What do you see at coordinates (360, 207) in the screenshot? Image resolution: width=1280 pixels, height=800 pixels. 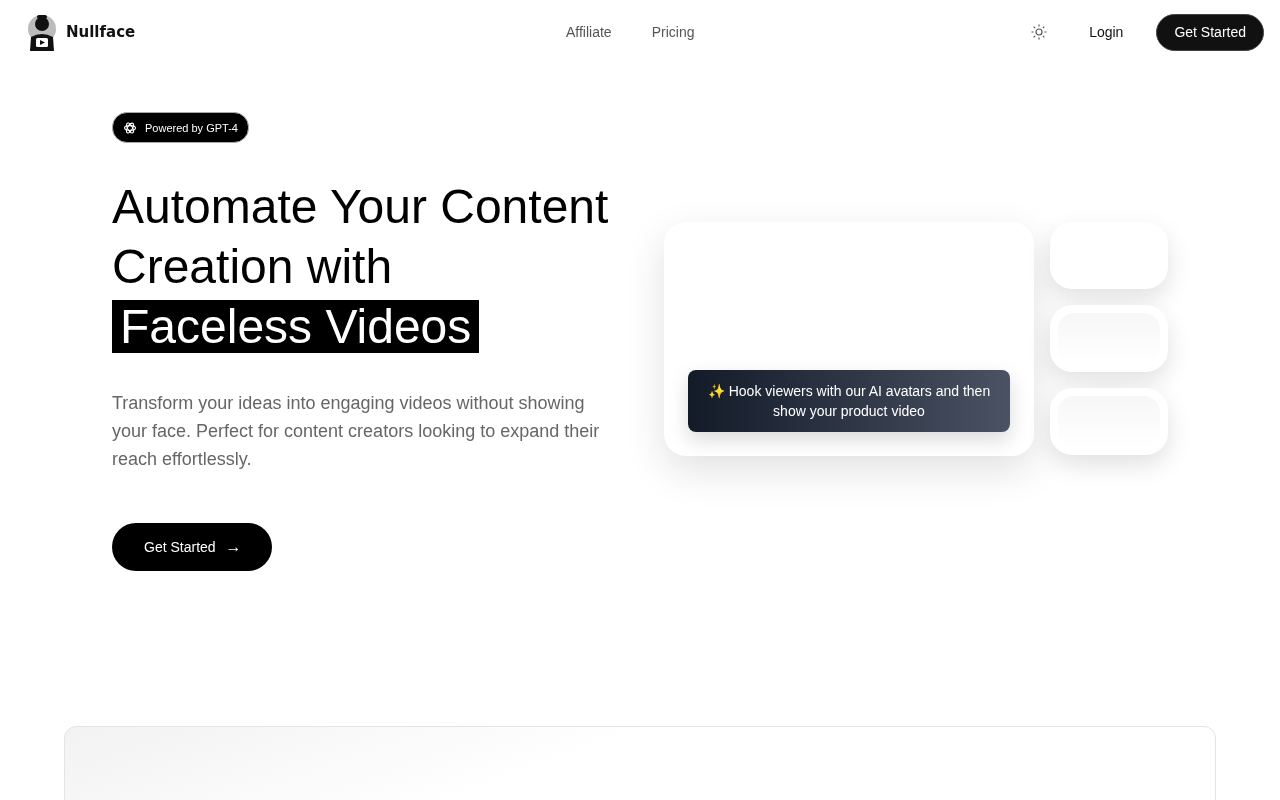 I see `hero-title-line: Automate Your Content` at bounding box center [360, 207].